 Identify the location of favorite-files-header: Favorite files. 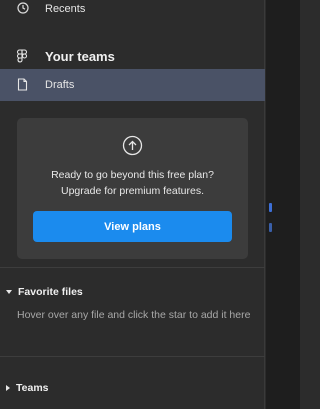
(44, 292).